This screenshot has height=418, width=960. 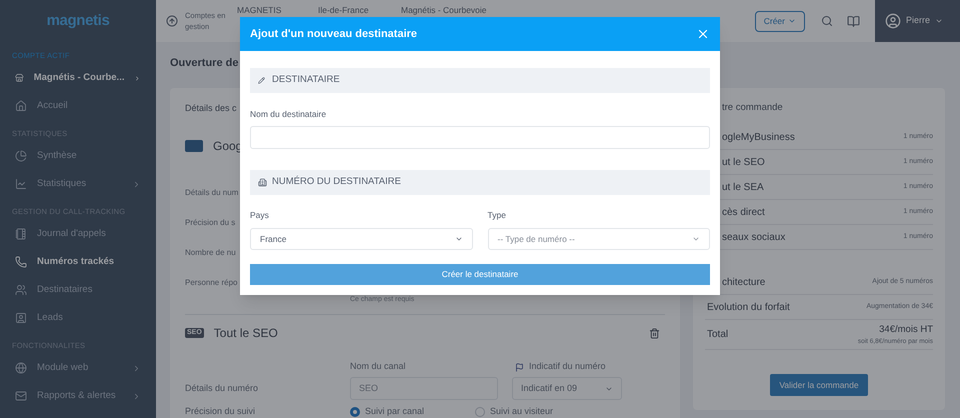 What do you see at coordinates (210, 223) in the screenshot?
I see `field-label: Précision du s` at bounding box center [210, 223].